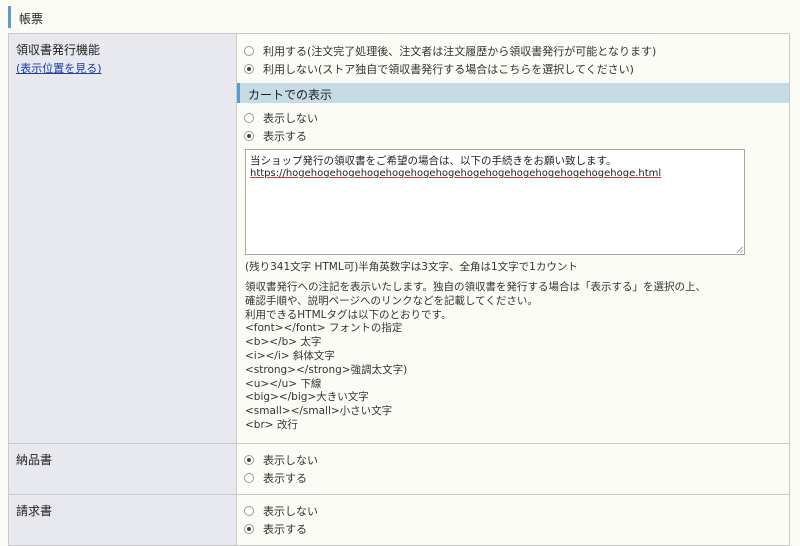  I want to click on section-title: 帳票, so click(31, 19).